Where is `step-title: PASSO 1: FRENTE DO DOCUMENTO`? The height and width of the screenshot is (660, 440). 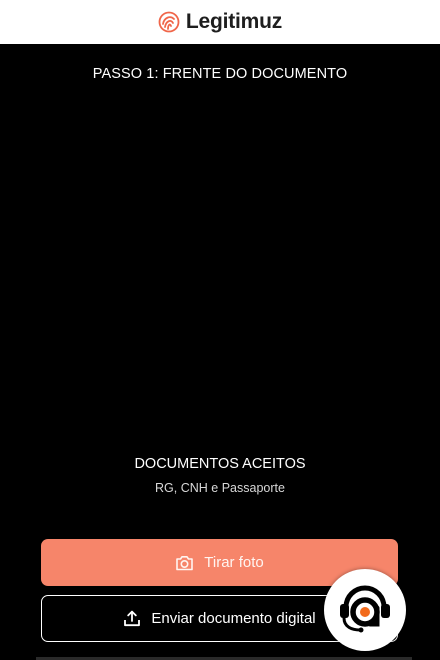
step-title: PASSO 1: FRENTE DO DOCUMENTO is located at coordinates (220, 74).